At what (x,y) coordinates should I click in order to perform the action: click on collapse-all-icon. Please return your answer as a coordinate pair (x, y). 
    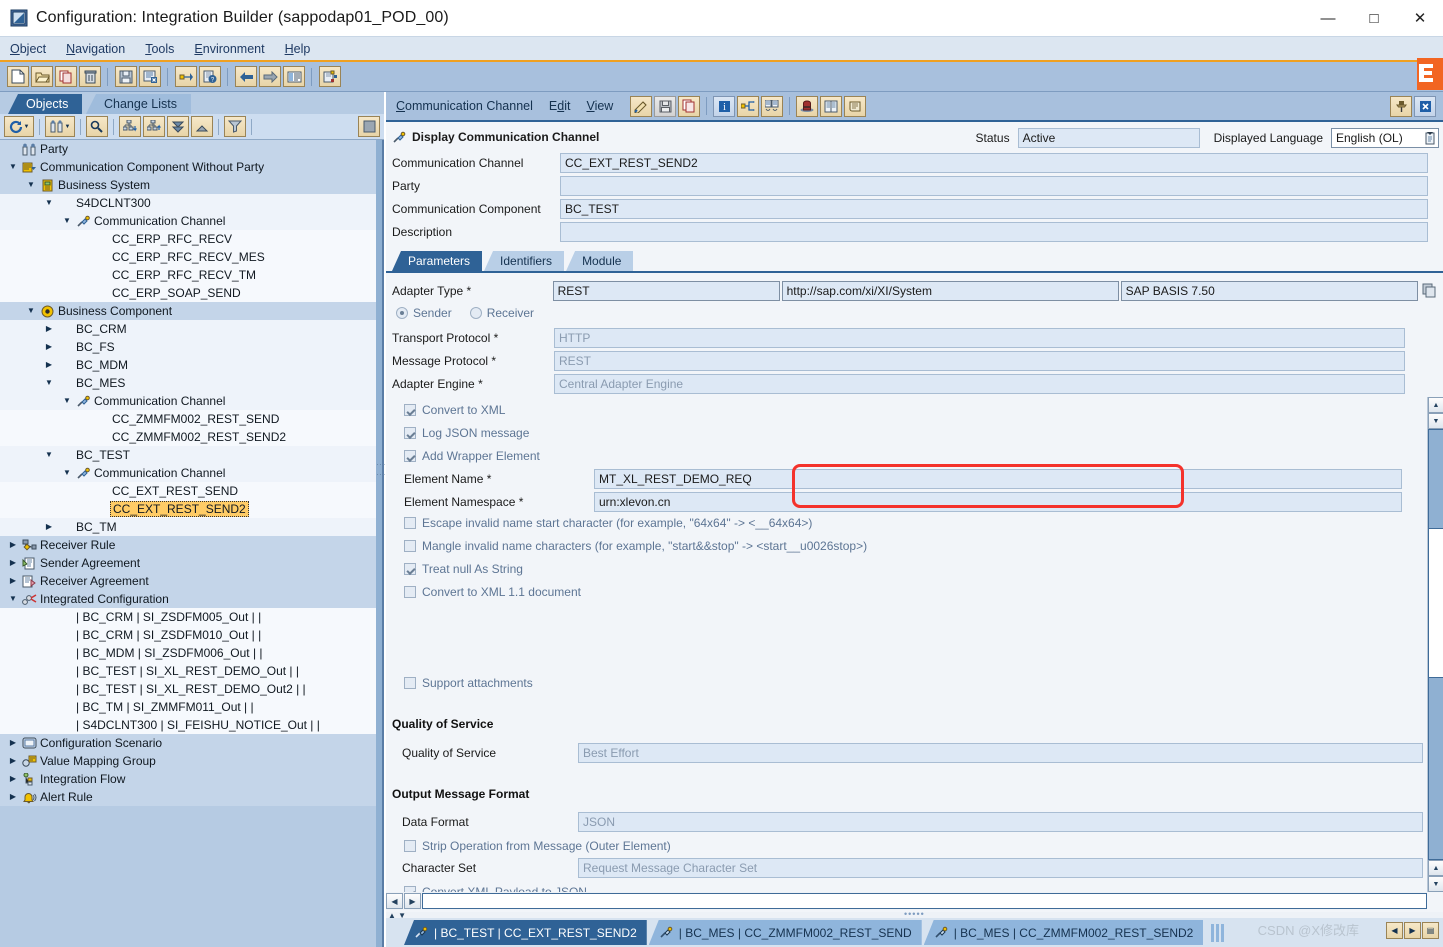
    Looking at the image, I should click on (202, 126).